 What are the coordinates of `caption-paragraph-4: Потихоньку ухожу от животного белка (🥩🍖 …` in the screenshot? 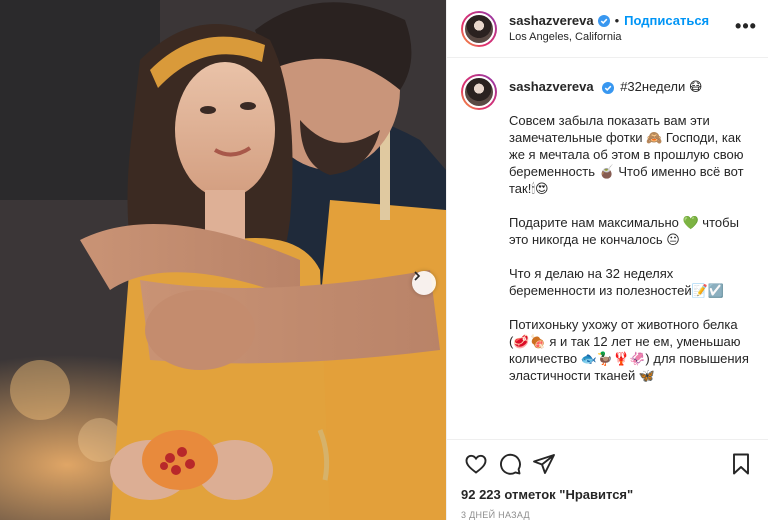 It's located at (629, 350).